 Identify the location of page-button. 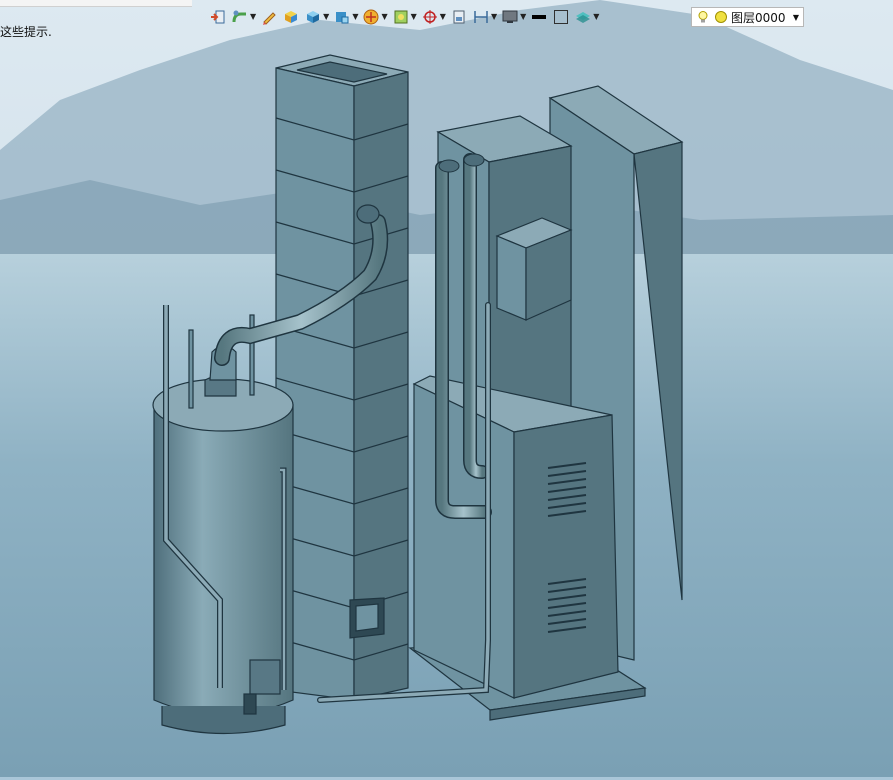
(459, 17).